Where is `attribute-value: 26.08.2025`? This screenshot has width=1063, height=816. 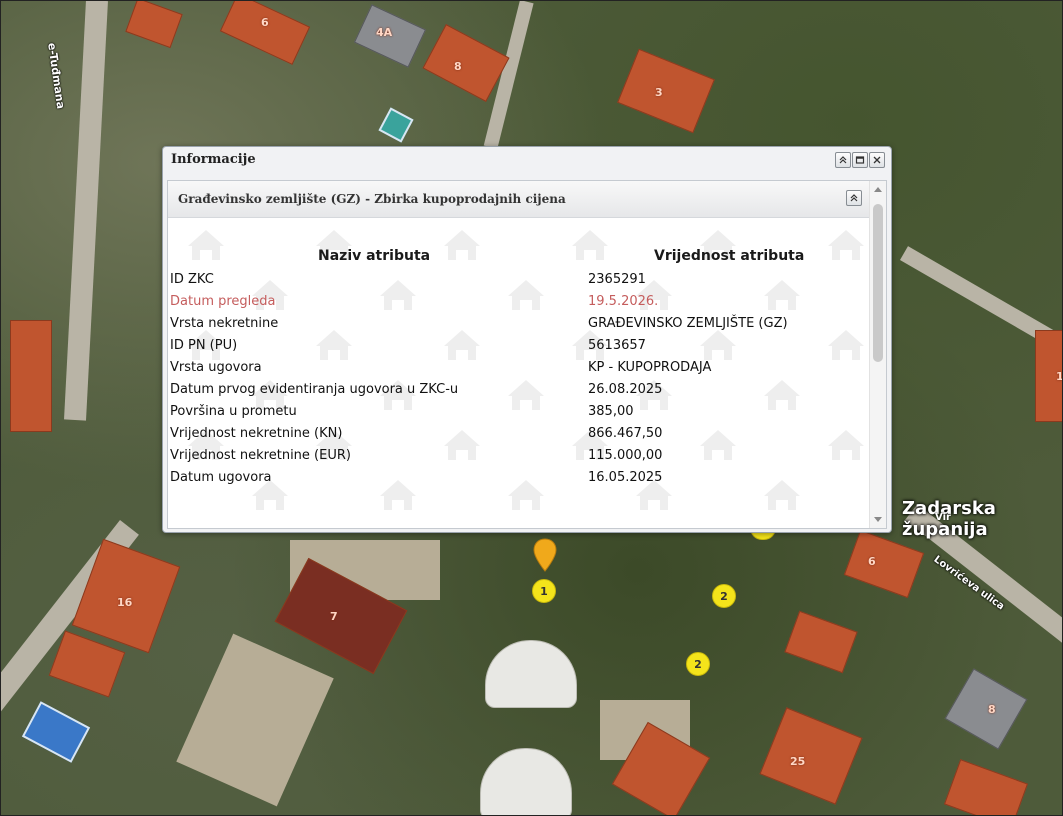 attribute-value: 26.08.2025 is located at coordinates (625, 389).